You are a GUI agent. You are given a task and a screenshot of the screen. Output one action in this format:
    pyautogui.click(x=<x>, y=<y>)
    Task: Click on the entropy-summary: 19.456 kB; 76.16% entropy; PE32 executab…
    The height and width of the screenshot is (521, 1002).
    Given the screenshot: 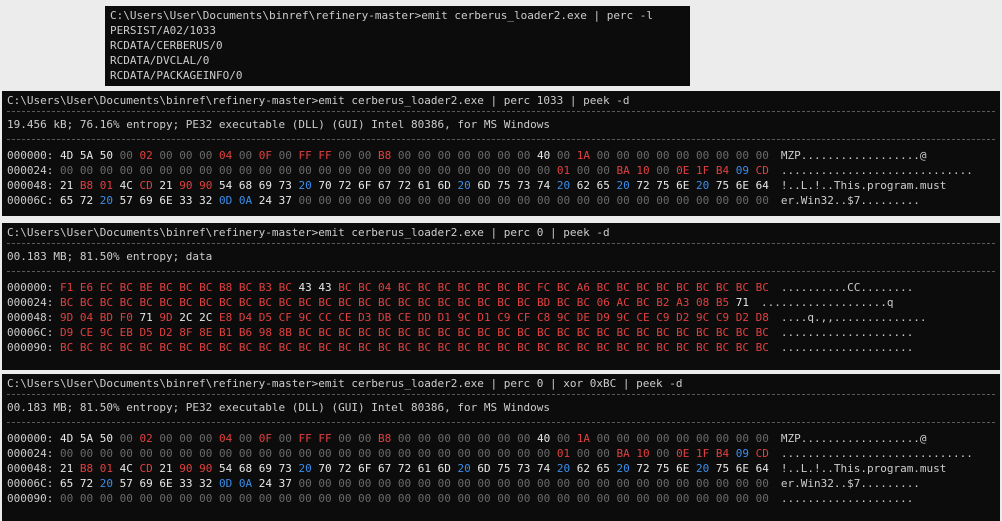 What is the action you would take?
    pyautogui.click(x=279, y=124)
    